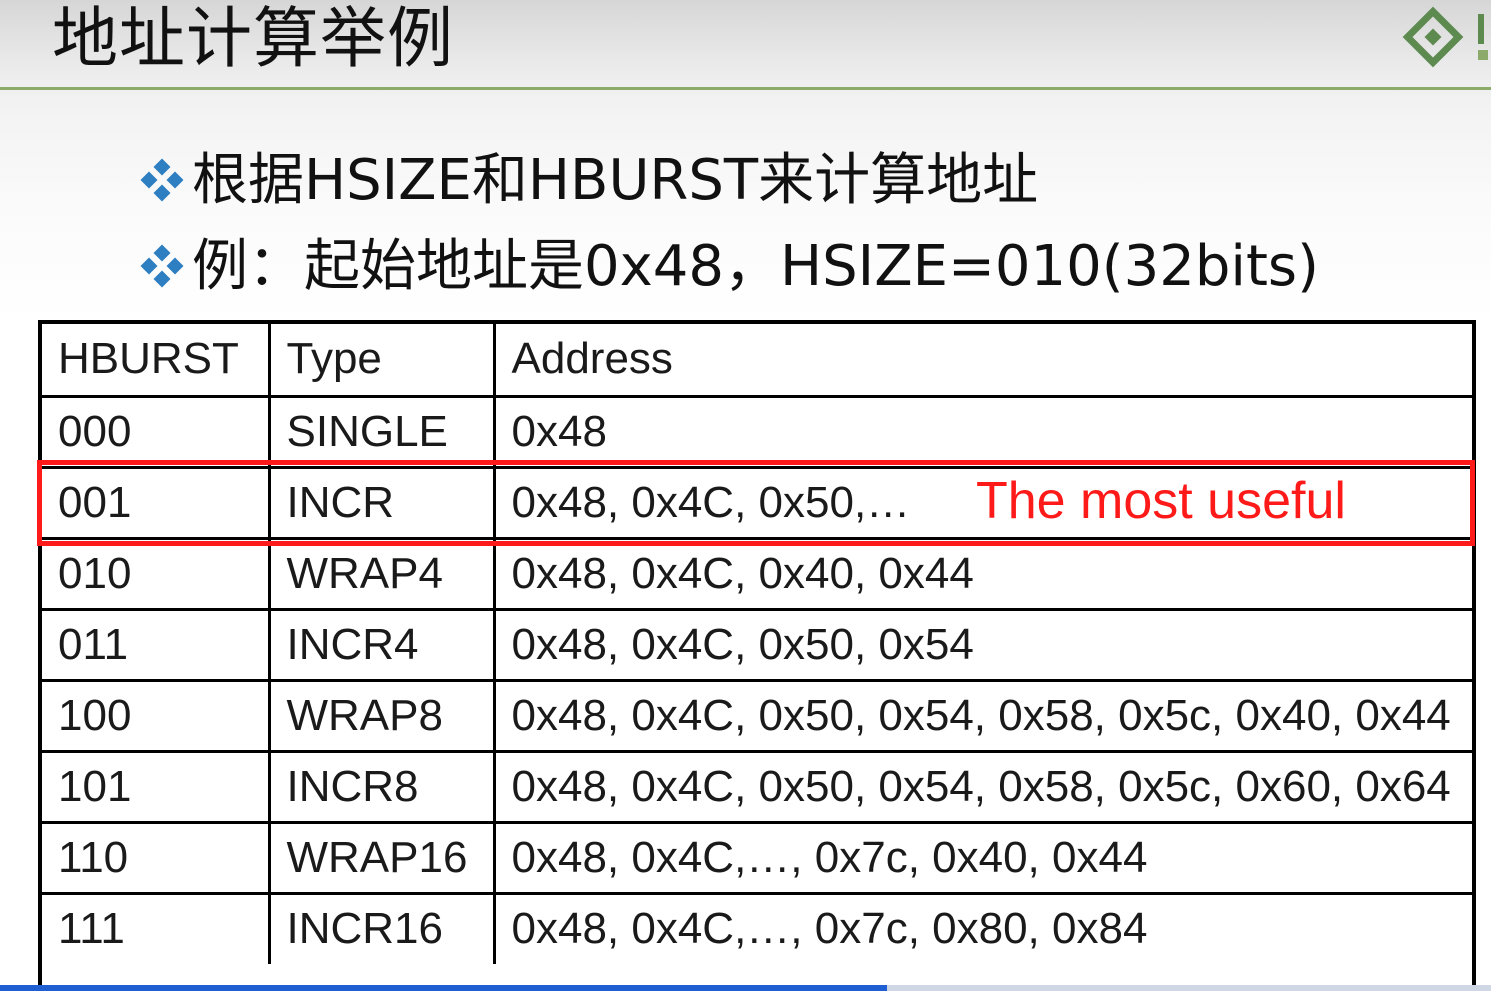  What do you see at coordinates (155, 572) in the screenshot?
I see `hburst-cell: 010` at bounding box center [155, 572].